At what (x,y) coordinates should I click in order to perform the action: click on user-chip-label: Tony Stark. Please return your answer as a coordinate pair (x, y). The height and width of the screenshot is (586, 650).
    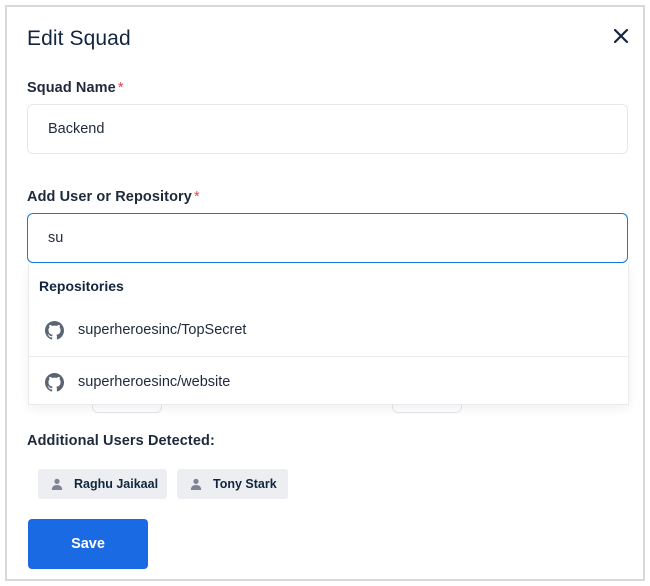
    Looking at the image, I should click on (245, 484).